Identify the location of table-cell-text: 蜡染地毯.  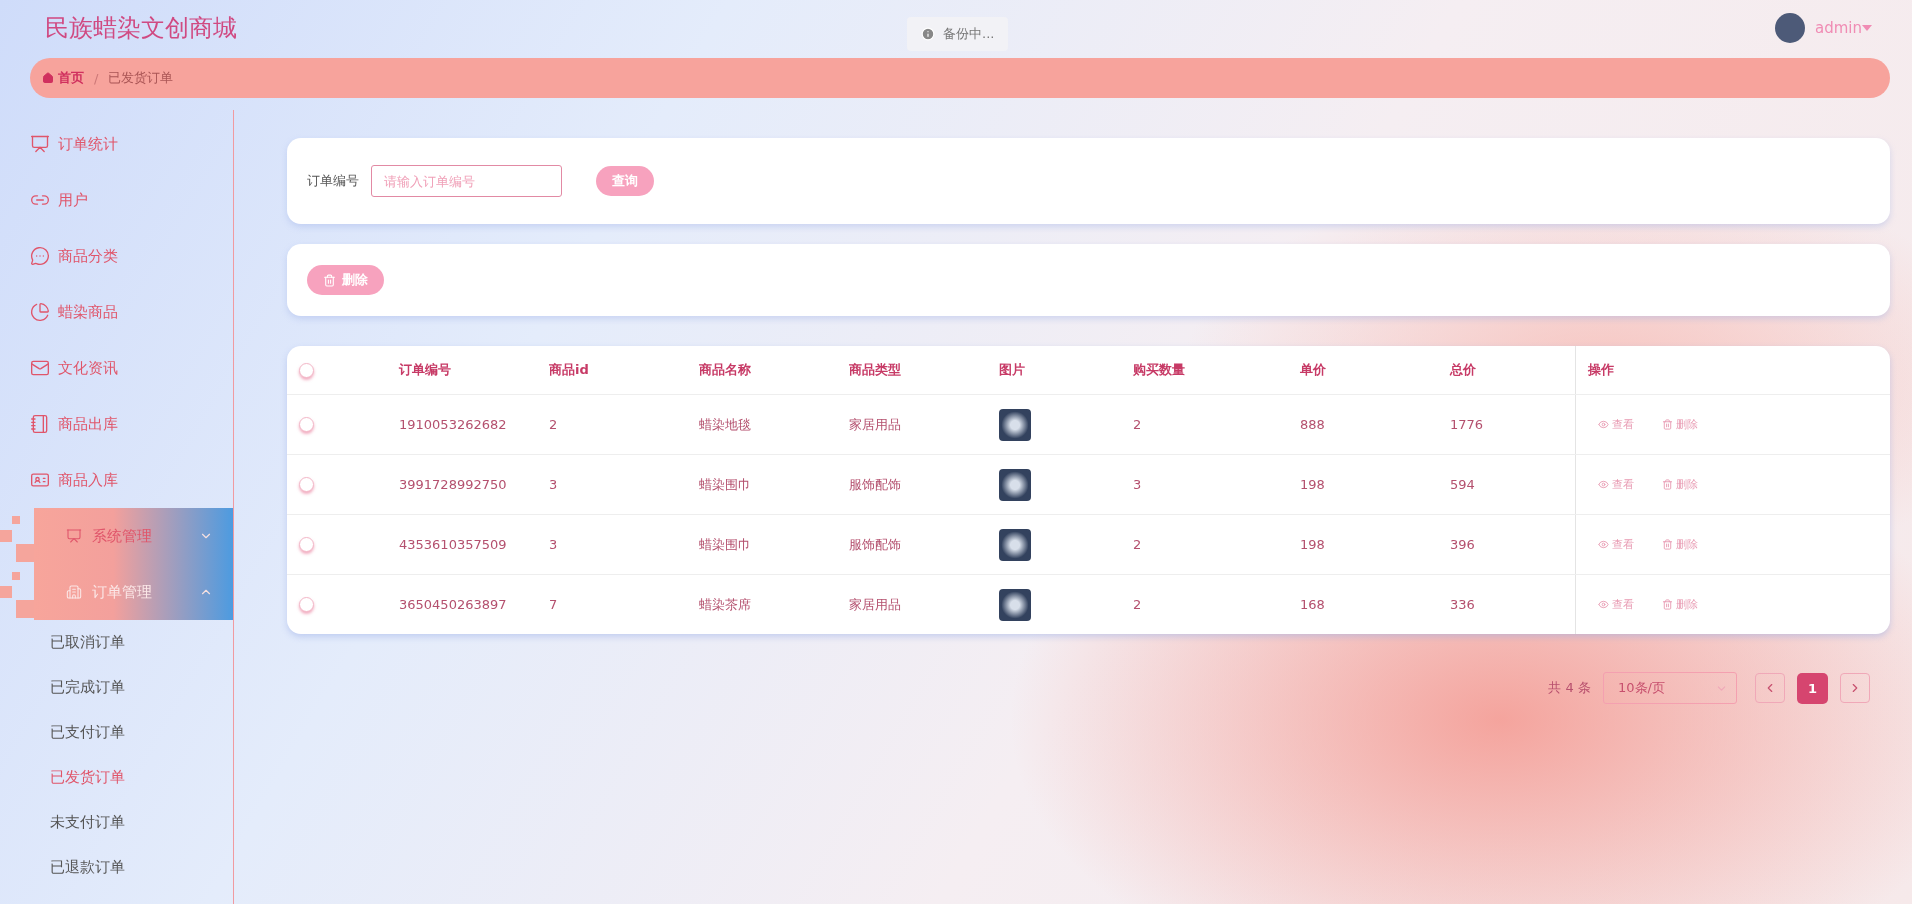
(725, 424).